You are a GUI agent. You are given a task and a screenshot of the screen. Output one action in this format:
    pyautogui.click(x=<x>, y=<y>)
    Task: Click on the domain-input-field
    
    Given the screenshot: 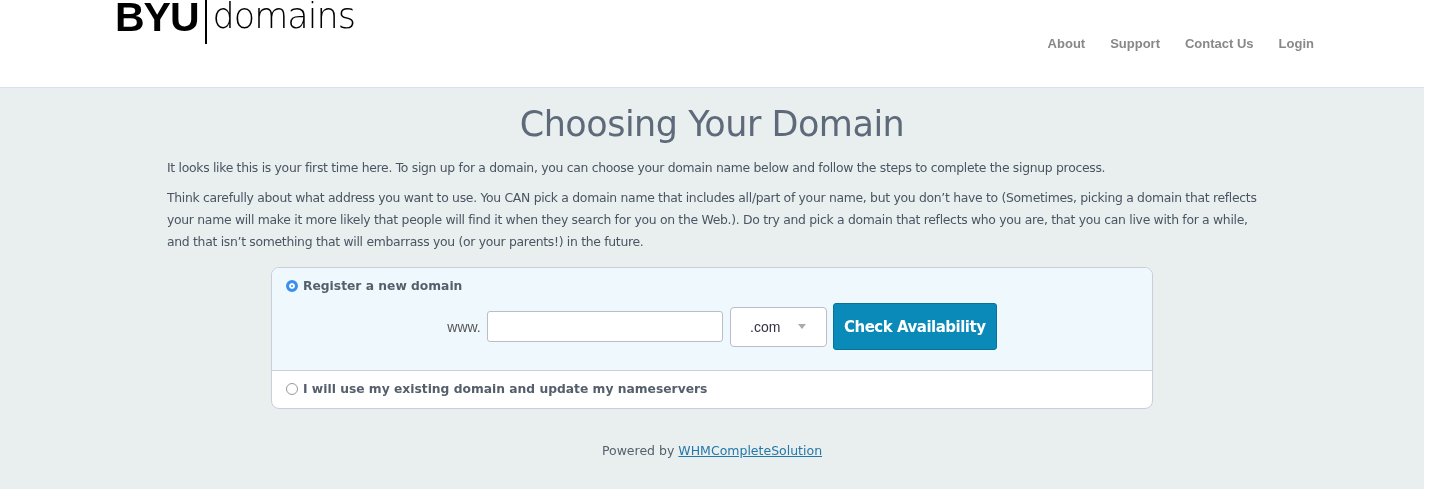 What is the action you would take?
    pyautogui.click(x=604, y=326)
    